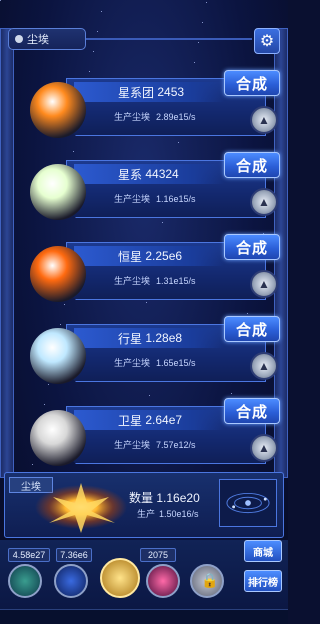  What do you see at coordinates (176, 445) in the screenshot?
I see `row-production-rate: 7.57e12/s` at bounding box center [176, 445].